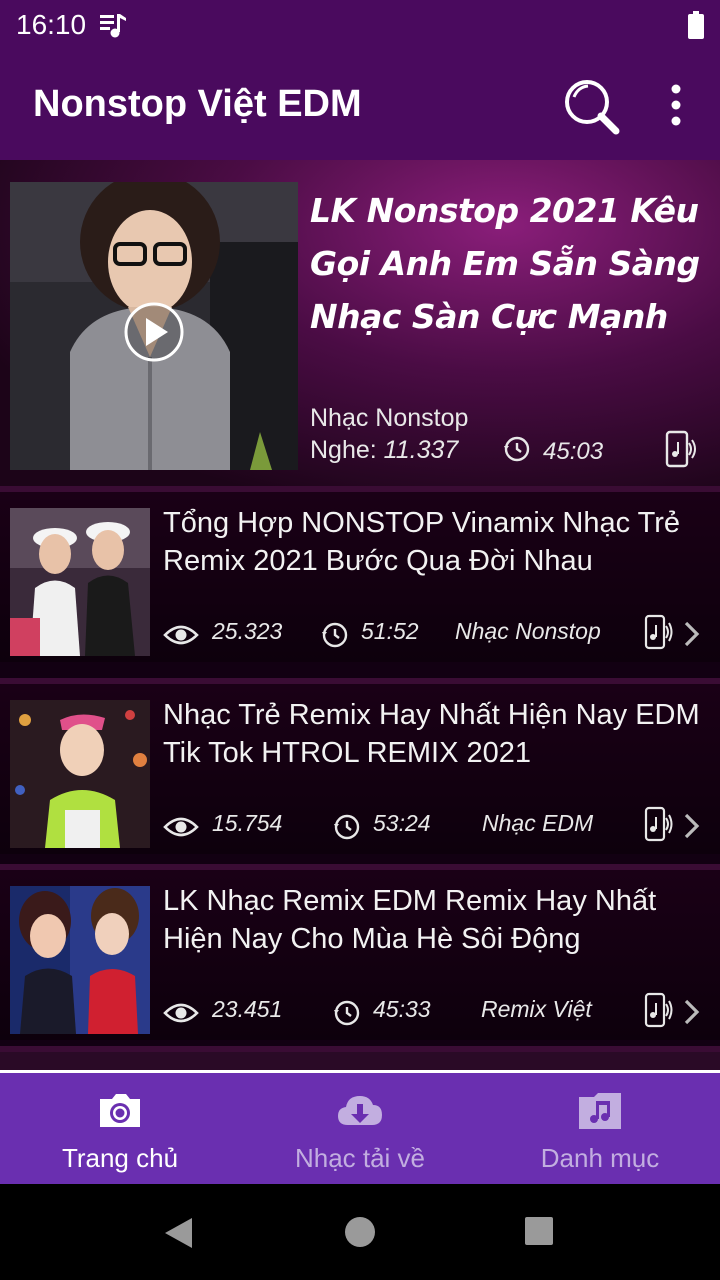 The image size is (720, 1280). What do you see at coordinates (600, 1158) in the screenshot?
I see `nav-categories-label: Danh mục` at bounding box center [600, 1158].